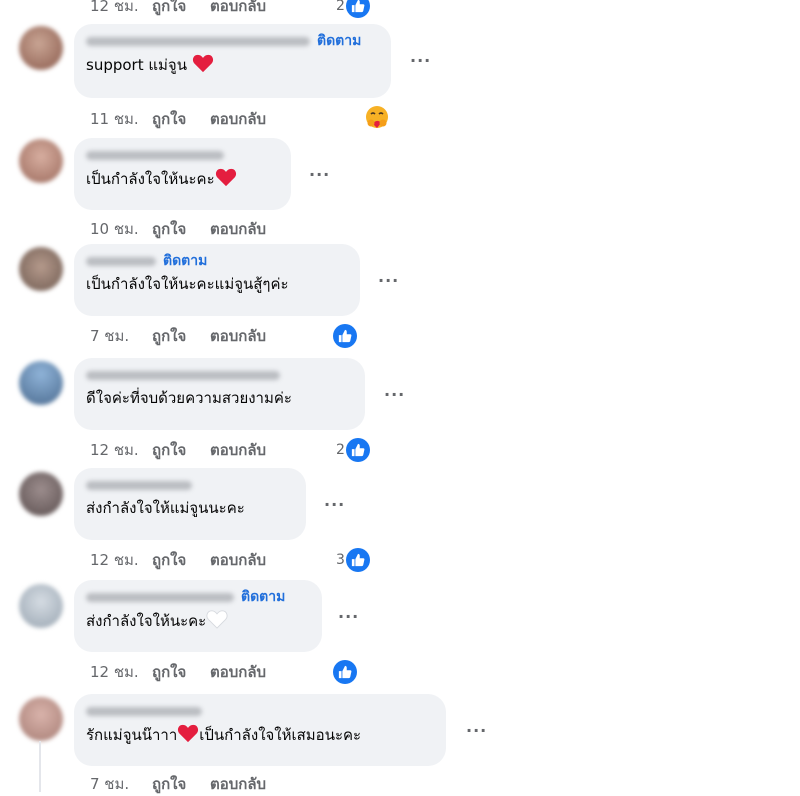 The image size is (800, 796). What do you see at coordinates (121, 229) in the screenshot?
I see `comment-time: 10 ชม.` at bounding box center [121, 229].